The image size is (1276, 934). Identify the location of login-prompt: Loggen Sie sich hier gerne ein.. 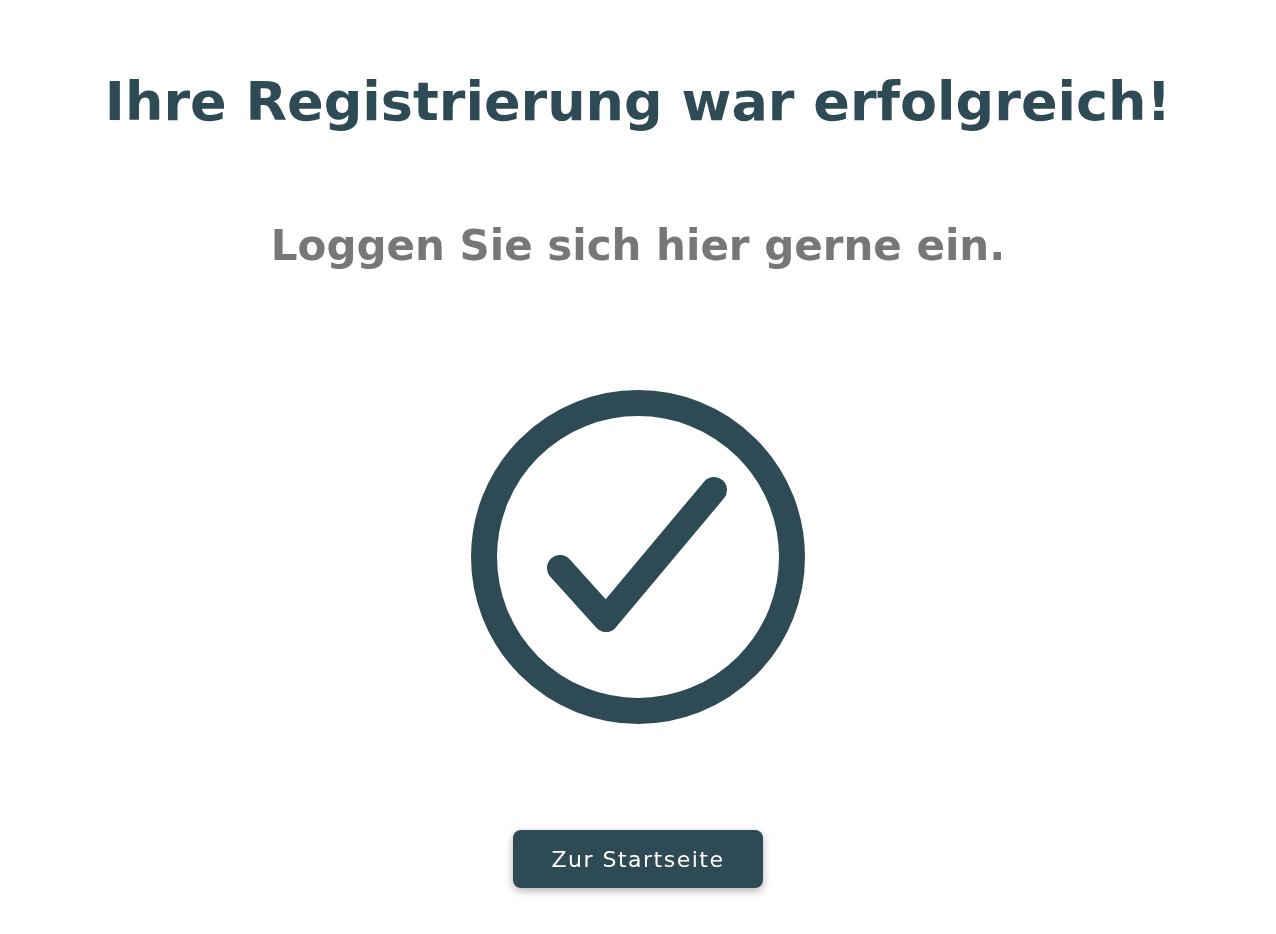
(638, 245).